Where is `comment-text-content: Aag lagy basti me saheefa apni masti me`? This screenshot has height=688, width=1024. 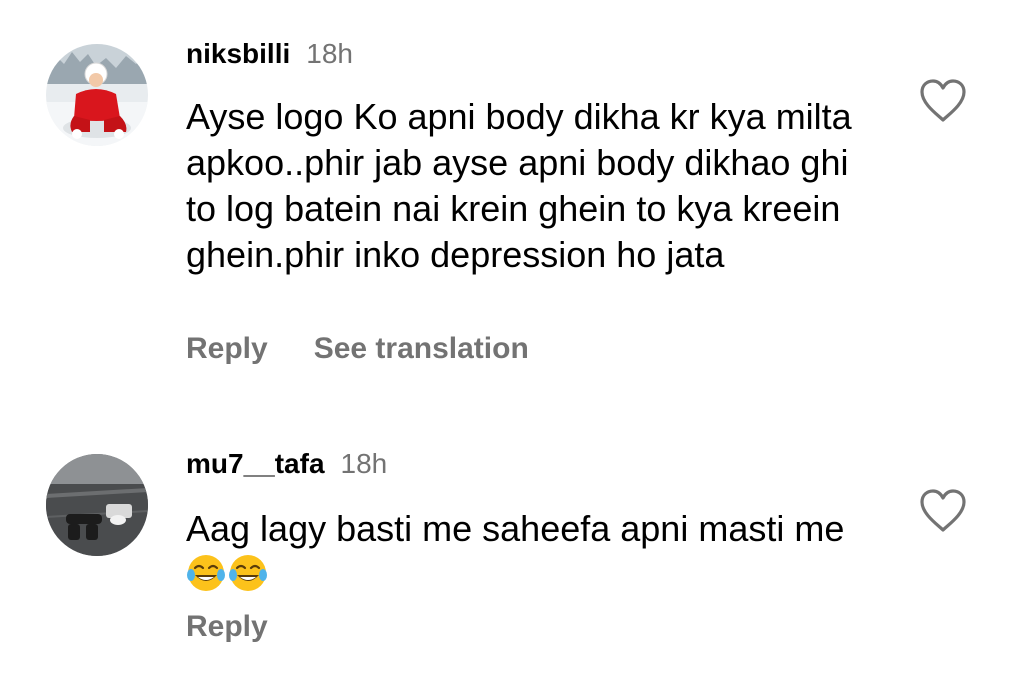 comment-text-content: Aag lagy basti me saheefa apni masti me is located at coordinates (515, 528).